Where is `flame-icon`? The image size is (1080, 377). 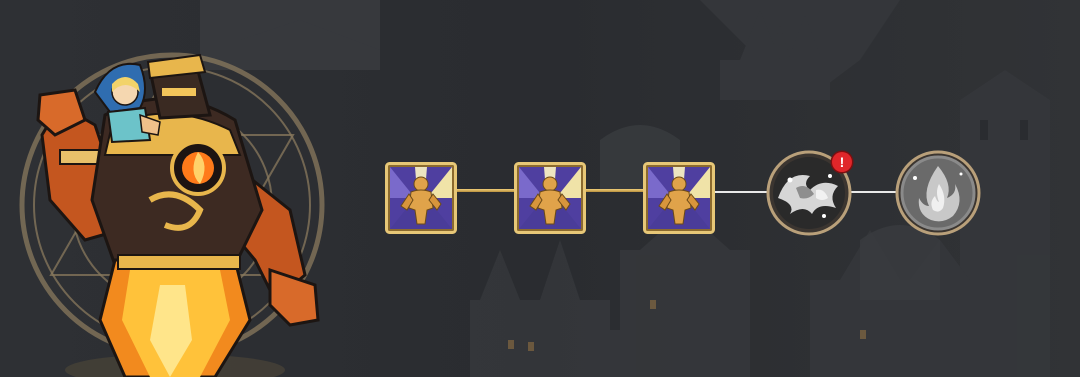 flame-icon is located at coordinates (938, 193).